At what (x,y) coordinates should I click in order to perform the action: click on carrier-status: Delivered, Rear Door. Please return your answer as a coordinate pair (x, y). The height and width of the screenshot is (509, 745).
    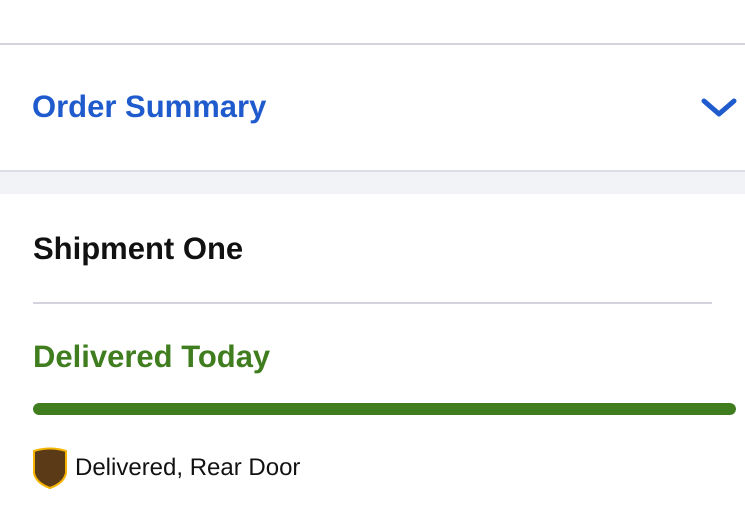
    Looking at the image, I should click on (187, 468).